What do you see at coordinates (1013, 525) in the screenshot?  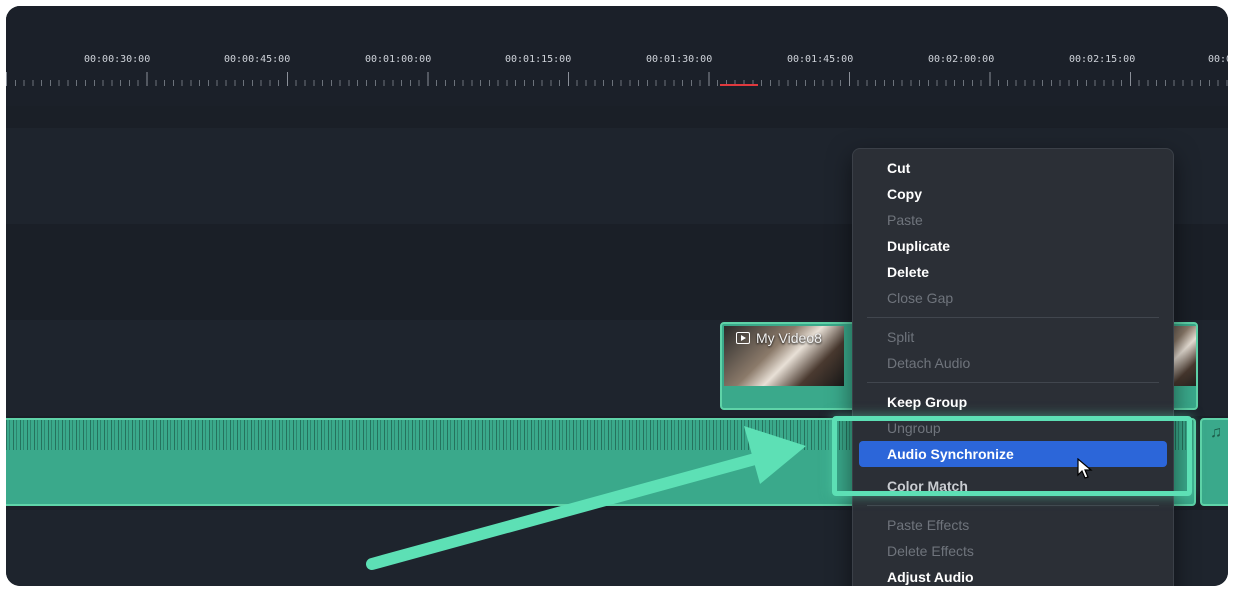 I see `menu-item-paste-effects: Paste Effects` at bounding box center [1013, 525].